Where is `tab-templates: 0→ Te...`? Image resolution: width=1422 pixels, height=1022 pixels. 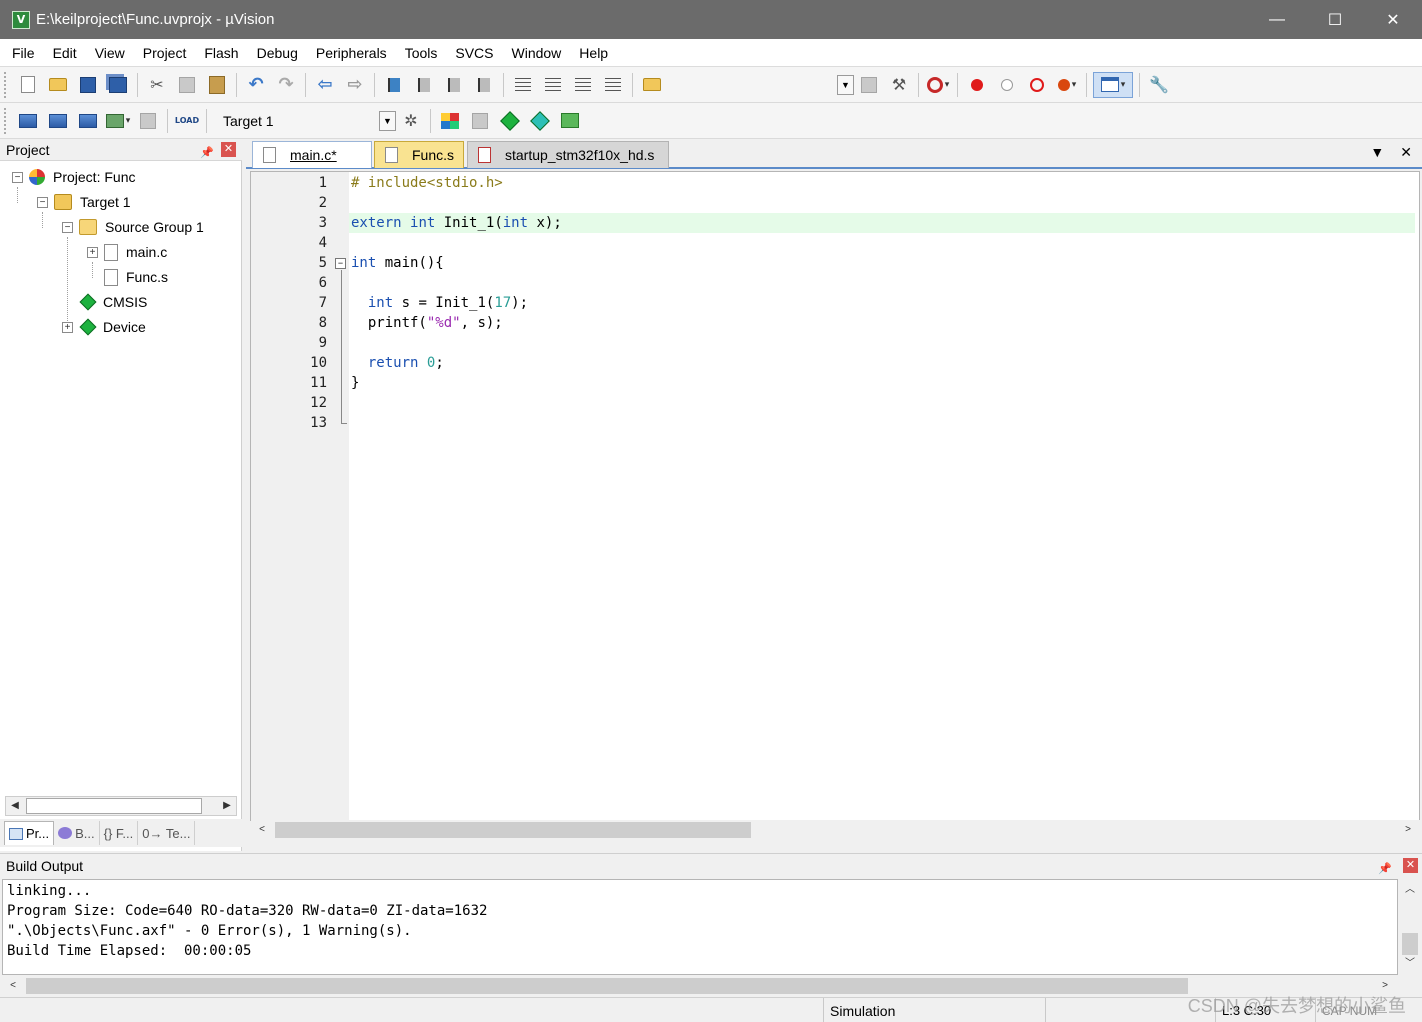
tab-templates: 0→ Te... is located at coordinates (167, 833).